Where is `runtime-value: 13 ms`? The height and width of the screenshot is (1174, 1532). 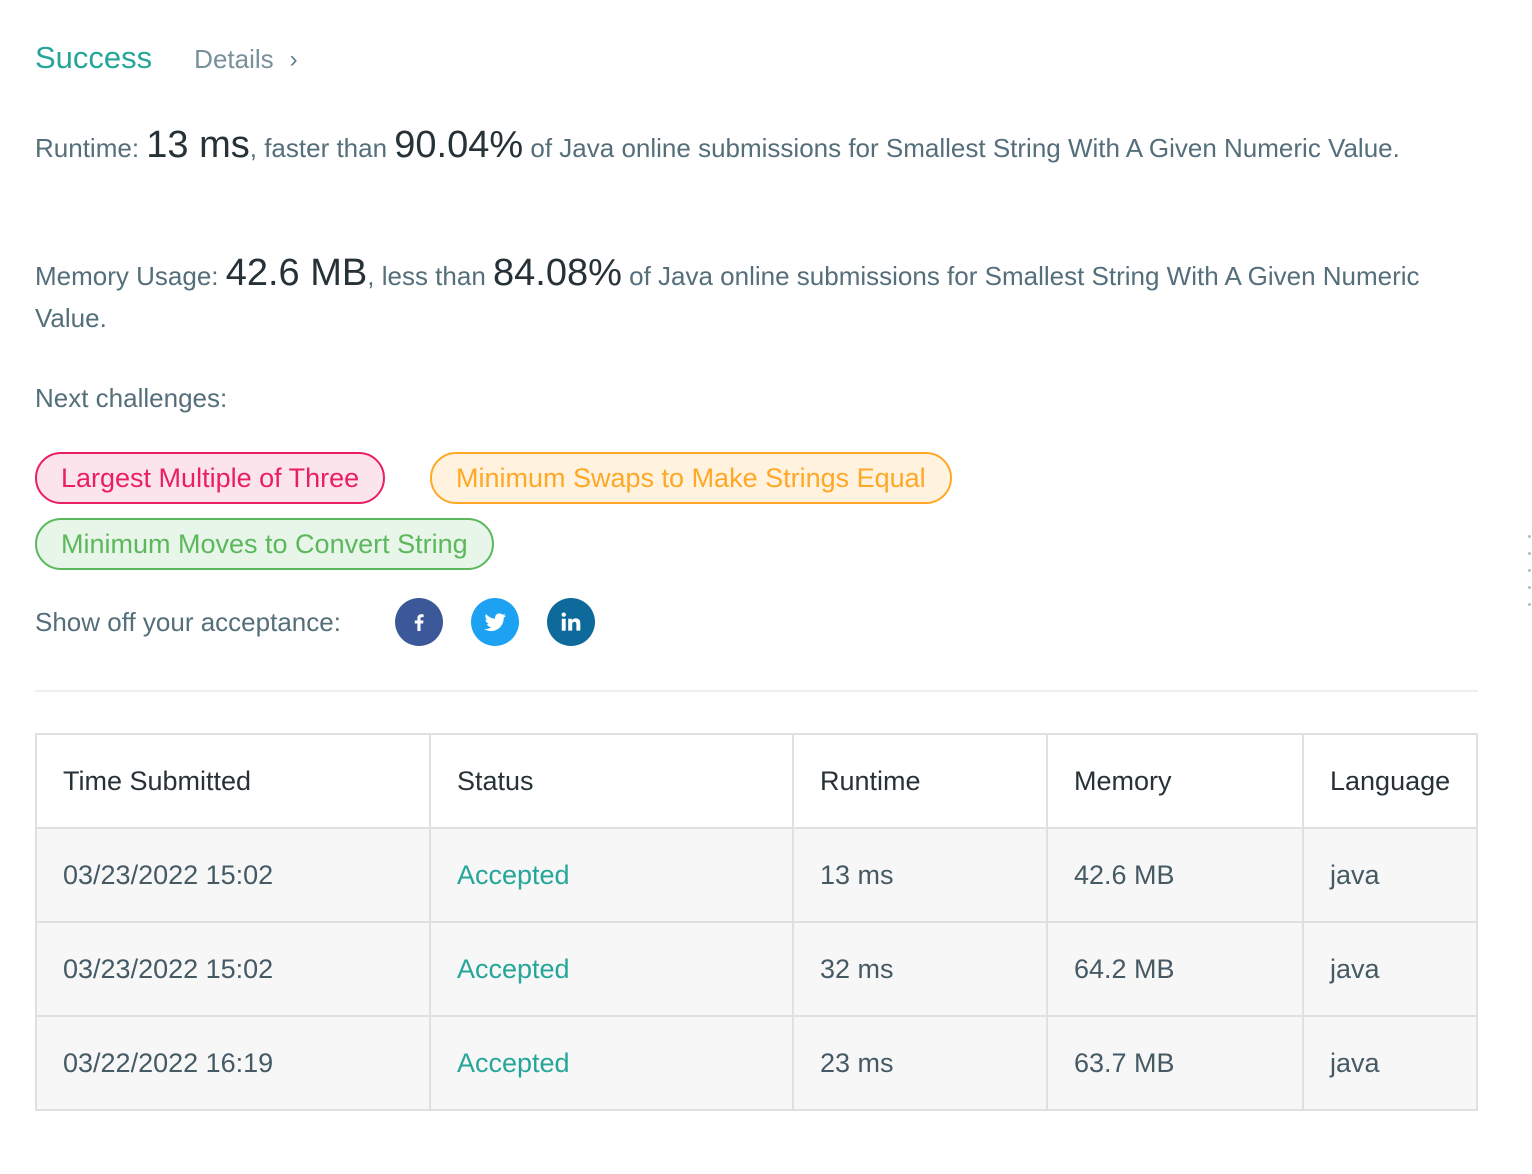 runtime-value: 13 ms is located at coordinates (198, 145).